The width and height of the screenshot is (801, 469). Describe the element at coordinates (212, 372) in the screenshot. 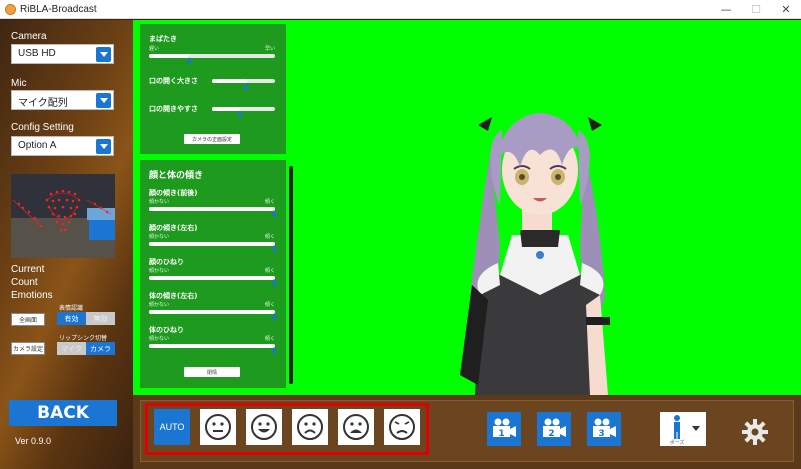

I see `close-card-button: 閉情` at that location.